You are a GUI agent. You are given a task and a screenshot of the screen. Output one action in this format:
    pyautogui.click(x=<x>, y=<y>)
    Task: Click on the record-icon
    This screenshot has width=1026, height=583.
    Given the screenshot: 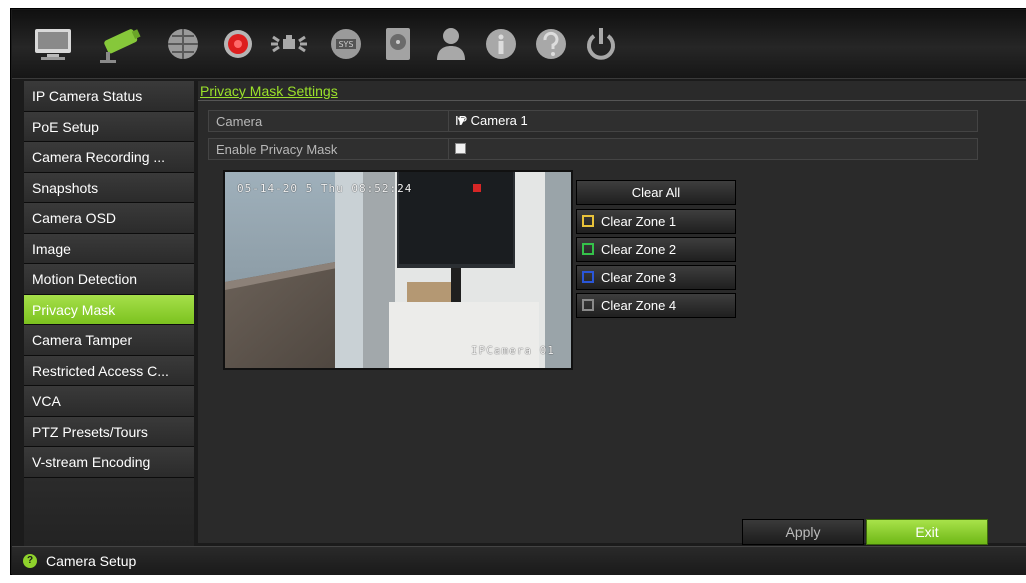 What is the action you would take?
    pyautogui.click(x=238, y=44)
    